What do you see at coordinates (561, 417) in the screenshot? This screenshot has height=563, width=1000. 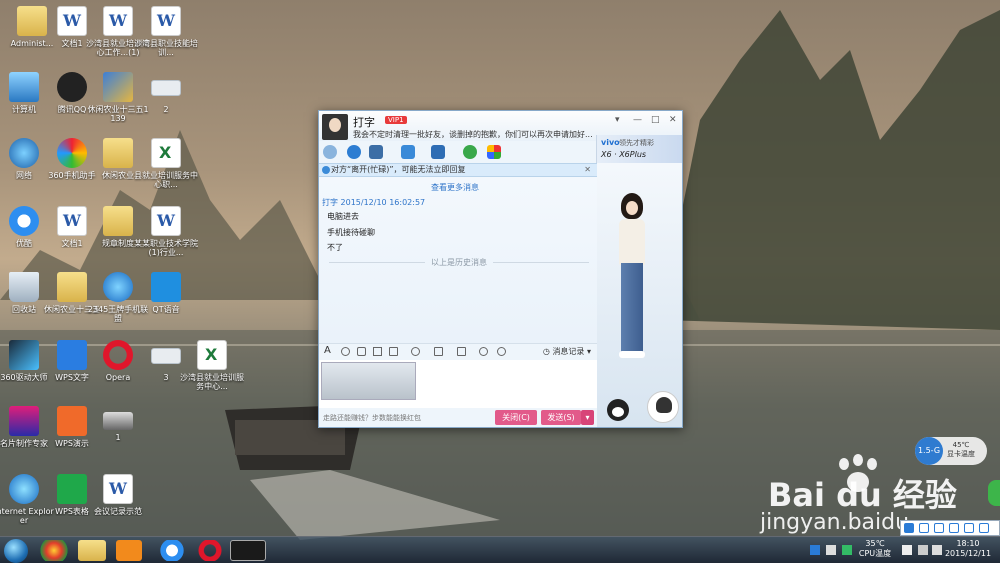 I see `send-button: 发送(S)` at bounding box center [561, 417].